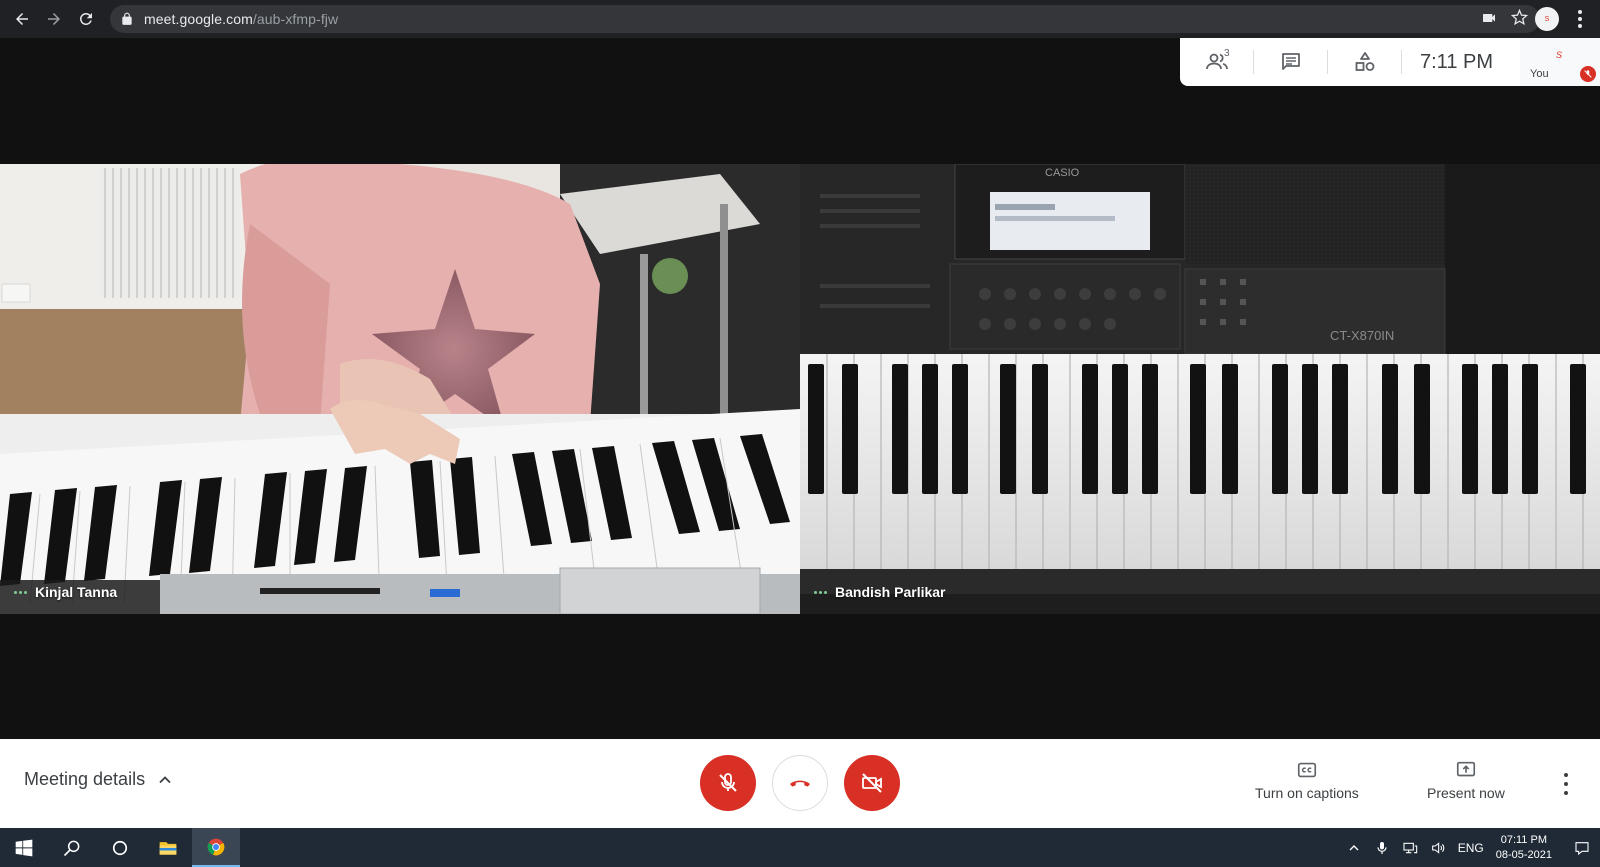 The width and height of the screenshot is (1600, 867). Describe the element at coordinates (1560, 62) in the screenshot. I see `self-view-tile: S You` at that location.